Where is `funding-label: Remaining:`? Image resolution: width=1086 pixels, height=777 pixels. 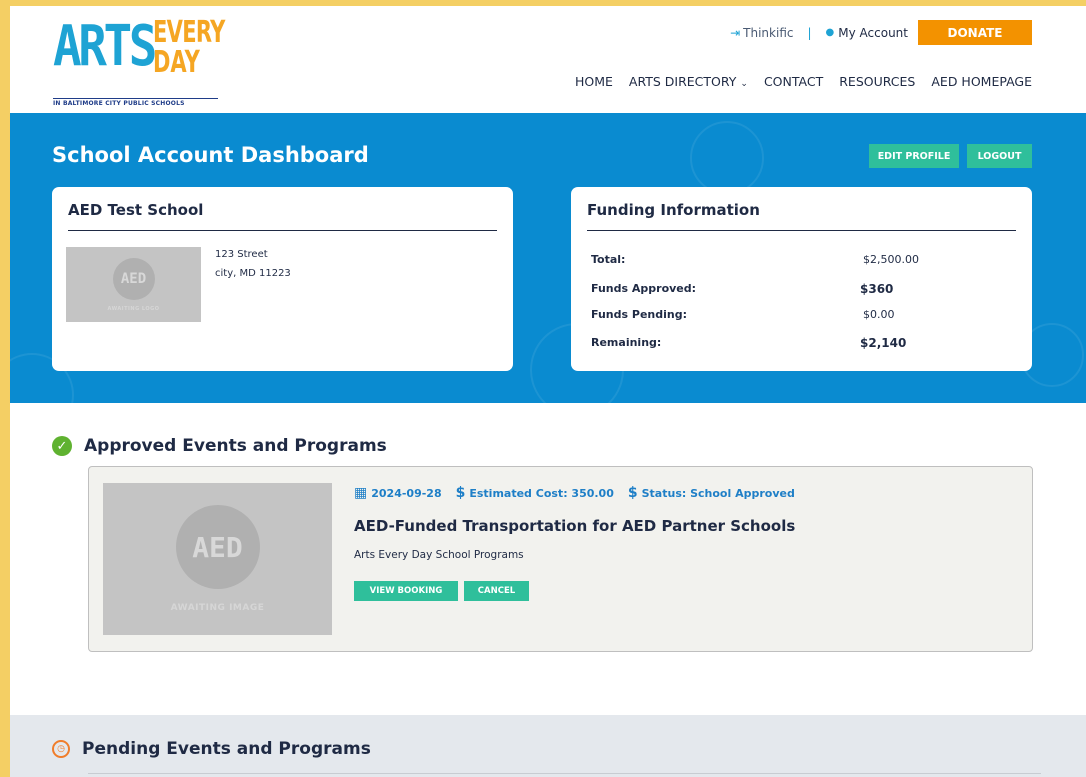 funding-label: Remaining: is located at coordinates (626, 342).